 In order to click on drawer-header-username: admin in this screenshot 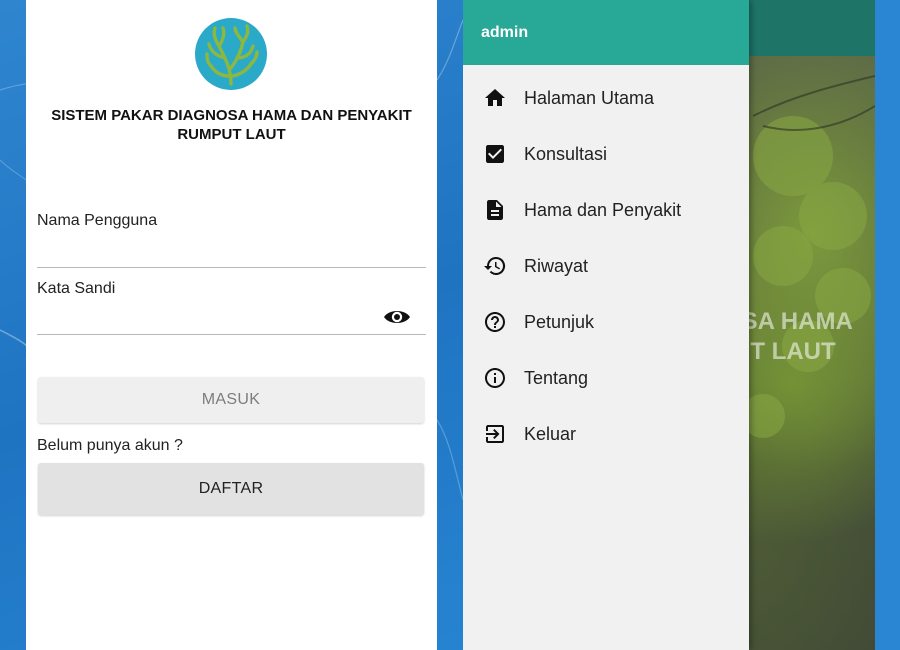, I will do `click(606, 32)`.